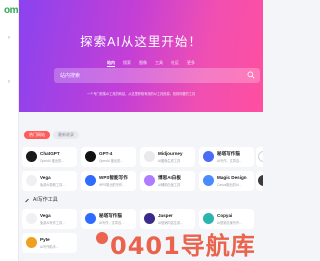 The width and height of the screenshot is (320, 261). What do you see at coordinates (251, 75) in the screenshot?
I see `search-icon` at bounding box center [251, 75].